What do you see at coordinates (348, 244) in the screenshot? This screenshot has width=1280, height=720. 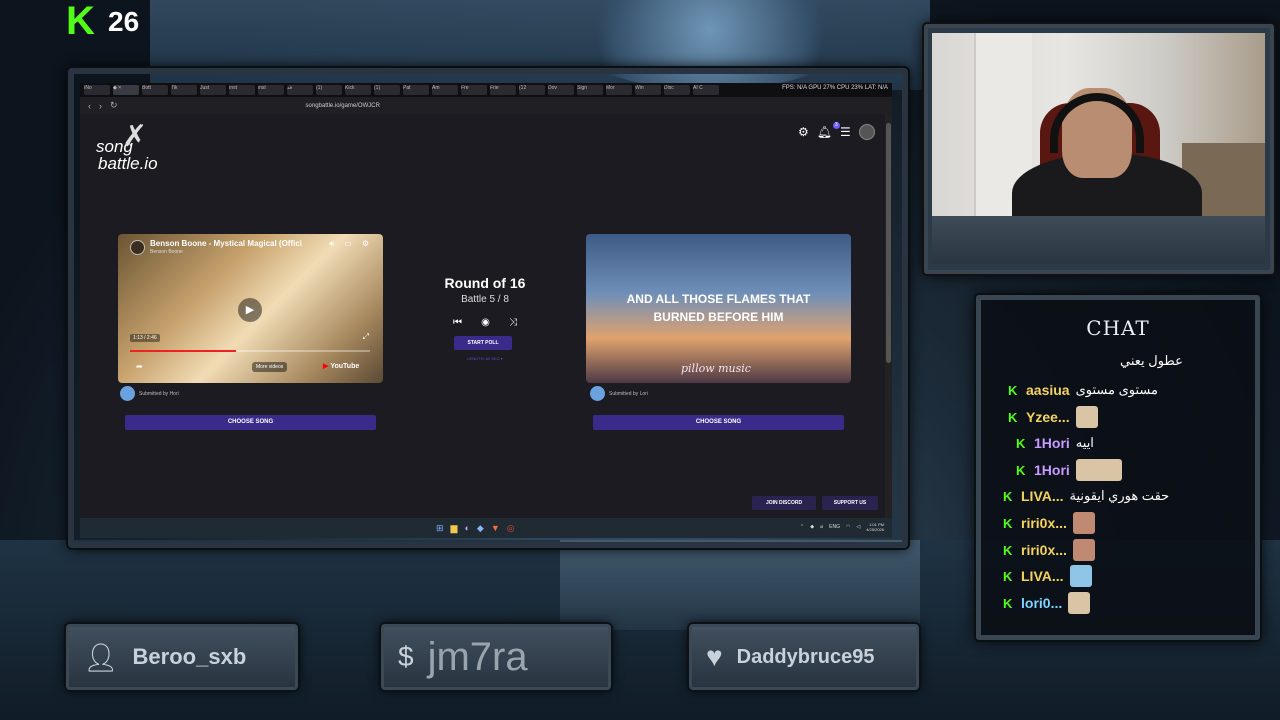 I see `captions-icon: ▭` at bounding box center [348, 244].